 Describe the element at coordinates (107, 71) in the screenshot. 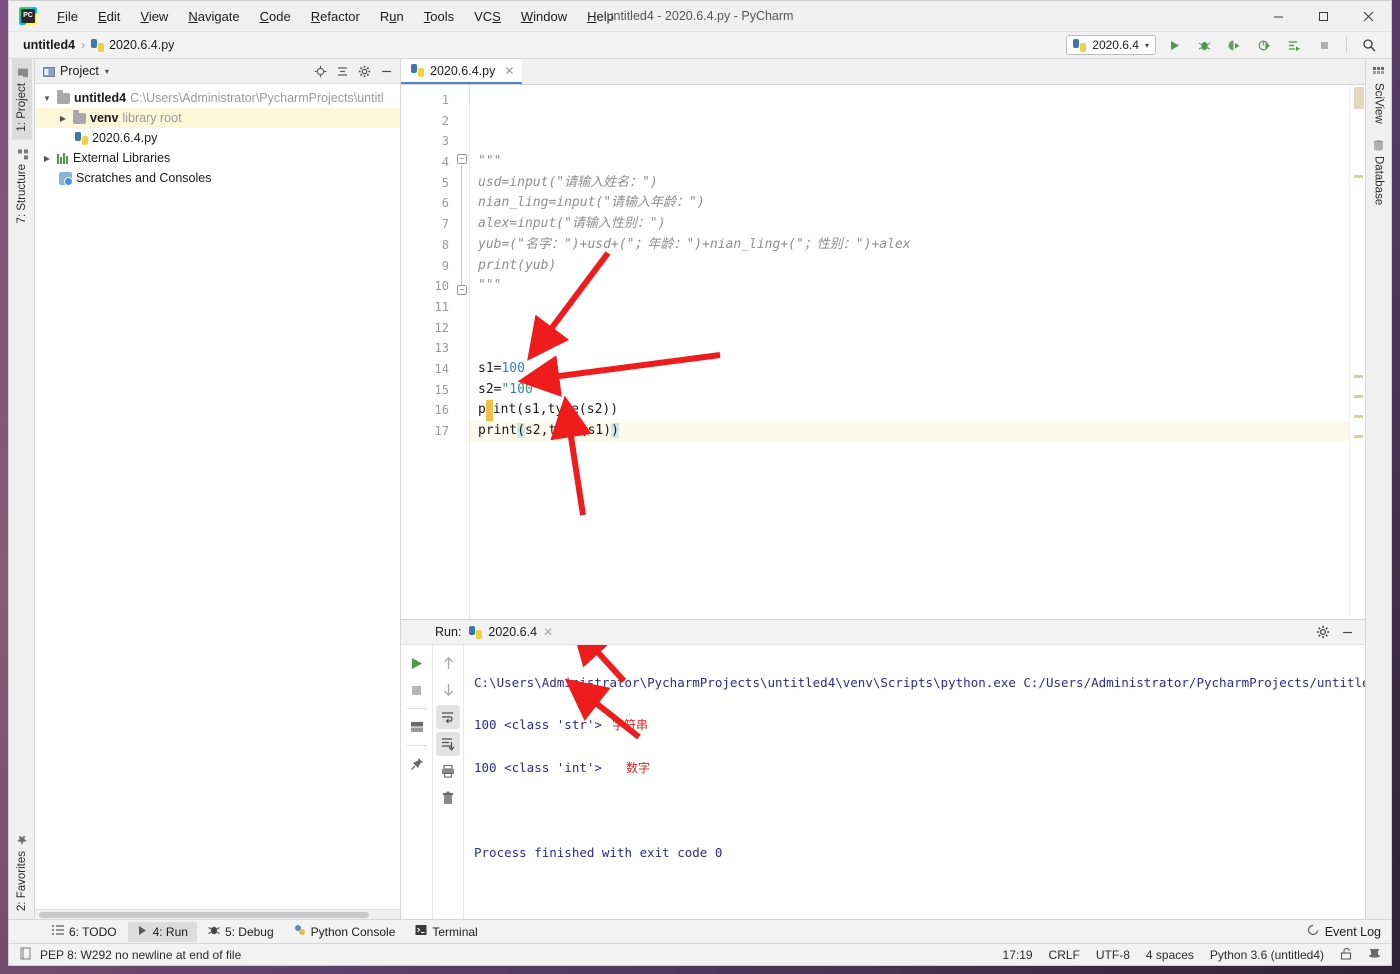

I see `chevron-down-icon: ▾` at that location.